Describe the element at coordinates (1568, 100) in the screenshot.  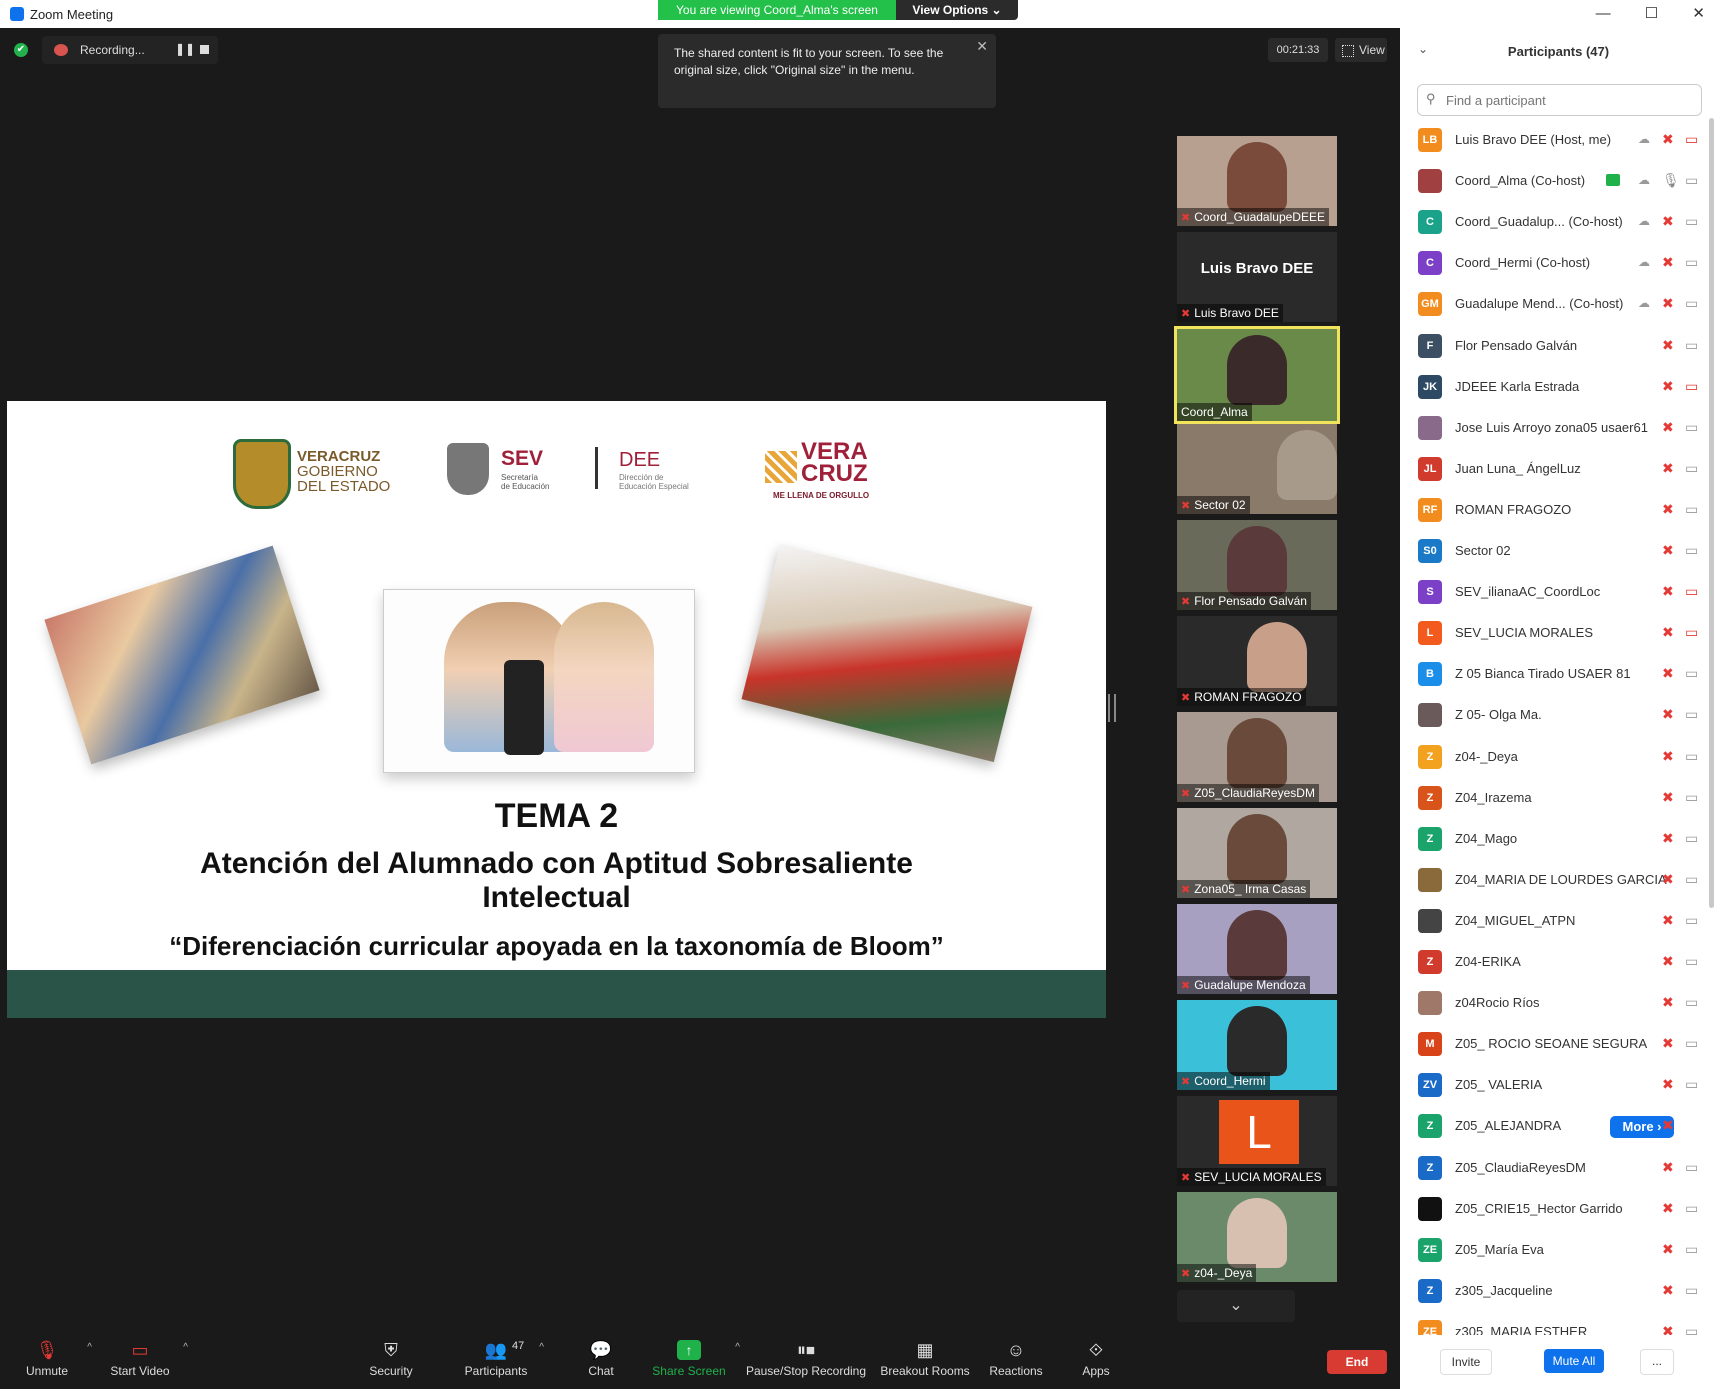
I see `search-input` at that location.